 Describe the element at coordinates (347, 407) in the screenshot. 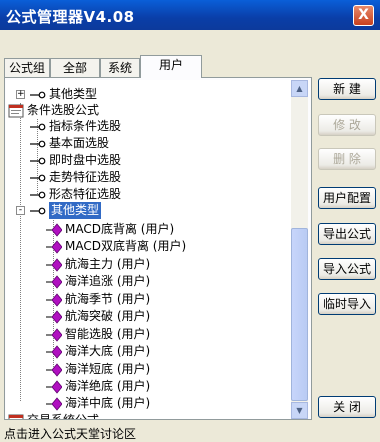

I see `close-button: 关 闭` at that location.